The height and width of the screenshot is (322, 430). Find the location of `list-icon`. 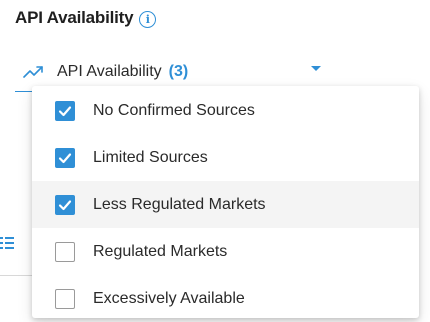

list-icon is located at coordinates (7, 243).